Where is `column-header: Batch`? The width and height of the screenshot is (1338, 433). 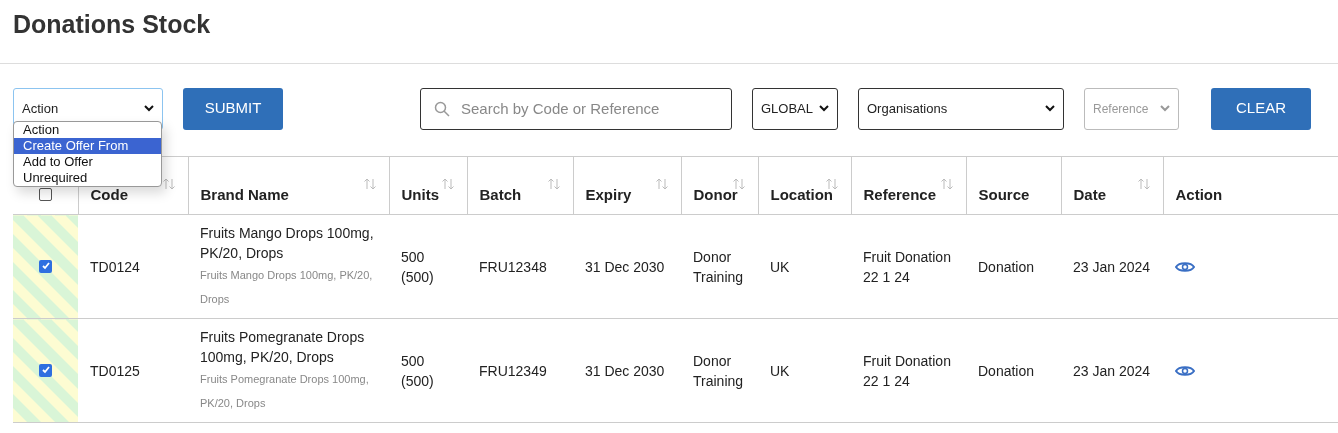 column-header: Batch is located at coordinates (500, 194).